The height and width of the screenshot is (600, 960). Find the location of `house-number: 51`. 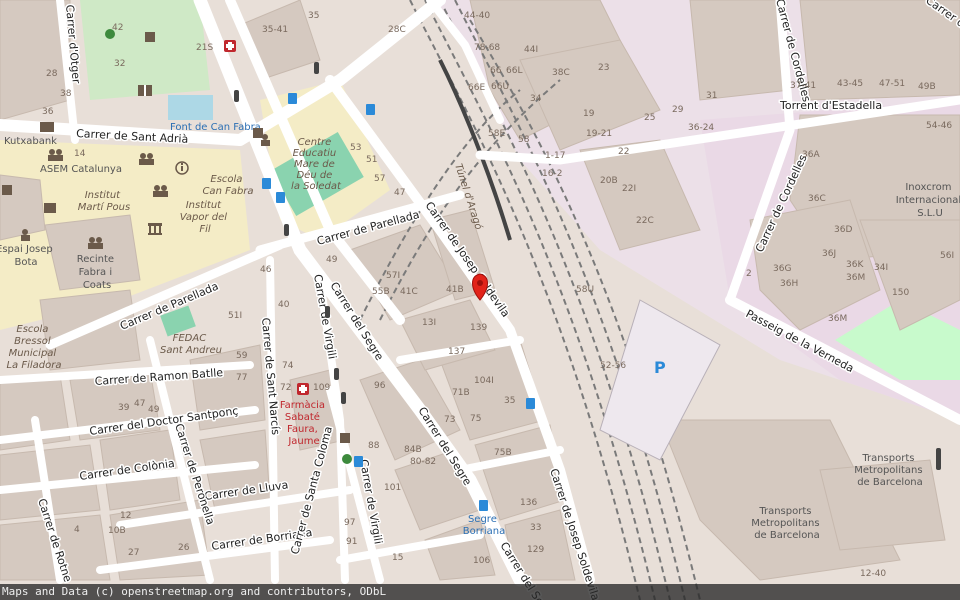

house-number: 51 is located at coordinates (371, 160).